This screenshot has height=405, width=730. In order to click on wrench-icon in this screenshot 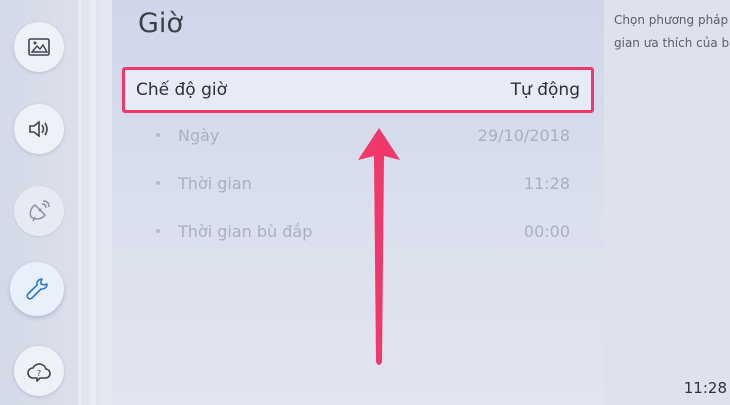, I will do `click(37, 289)`.